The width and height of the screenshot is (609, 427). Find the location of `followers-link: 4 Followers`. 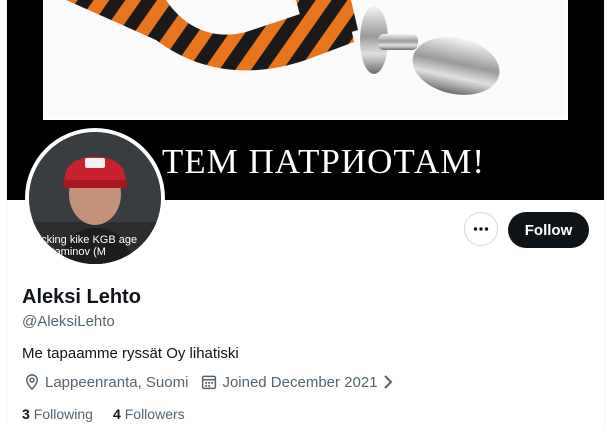

followers-link: 4 Followers is located at coordinates (149, 414).